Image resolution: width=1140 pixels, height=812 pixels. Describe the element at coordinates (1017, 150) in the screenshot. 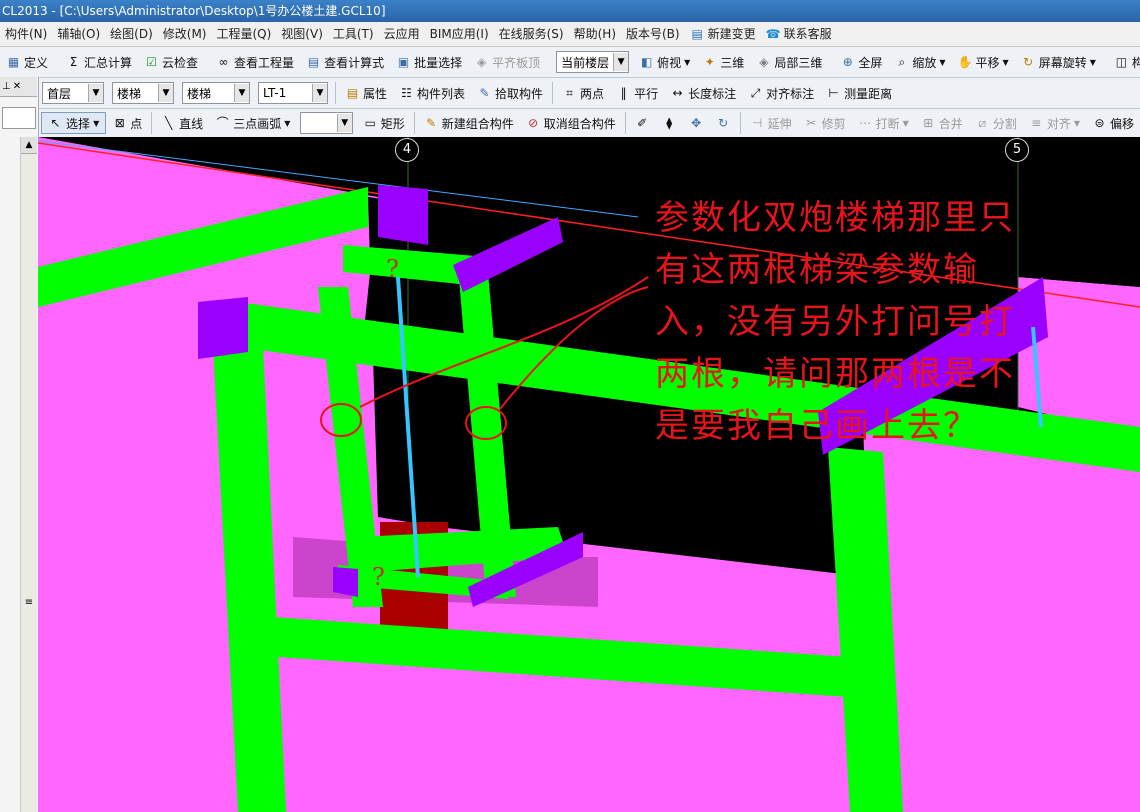

I see `axis-label-5: 5` at that location.